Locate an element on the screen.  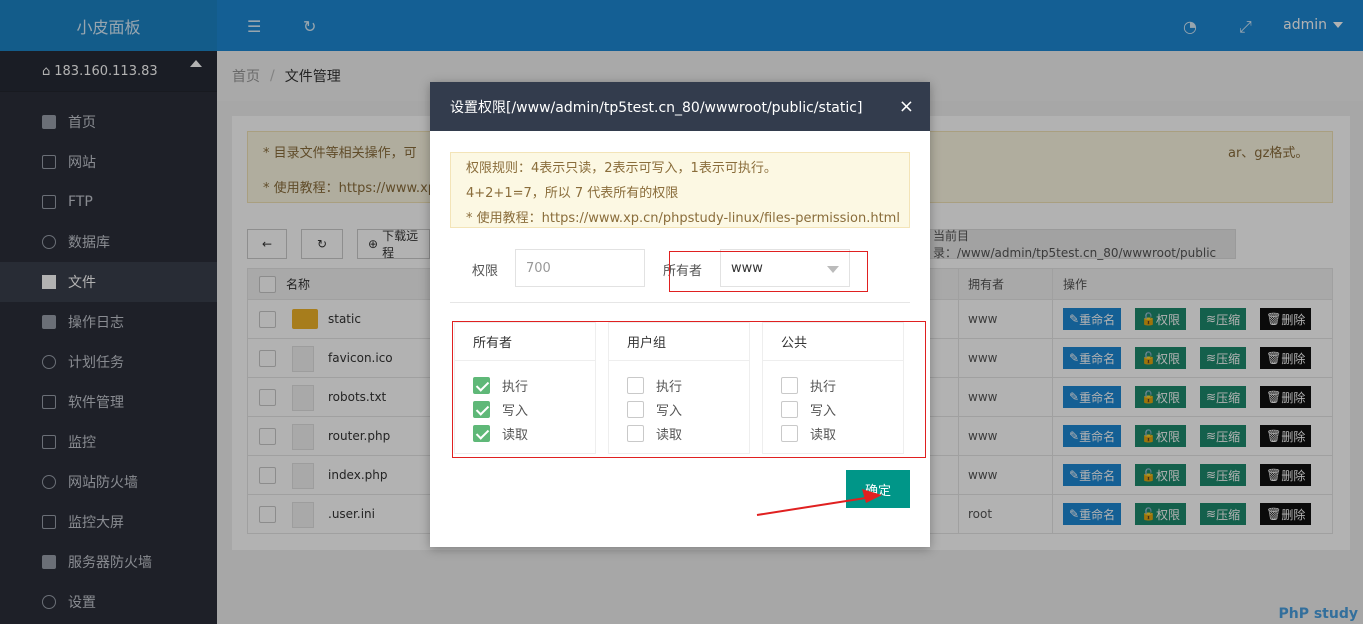
rule-line-2: 4+2+1=7，所以 7 代表所有的权限 is located at coordinates (572, 193).